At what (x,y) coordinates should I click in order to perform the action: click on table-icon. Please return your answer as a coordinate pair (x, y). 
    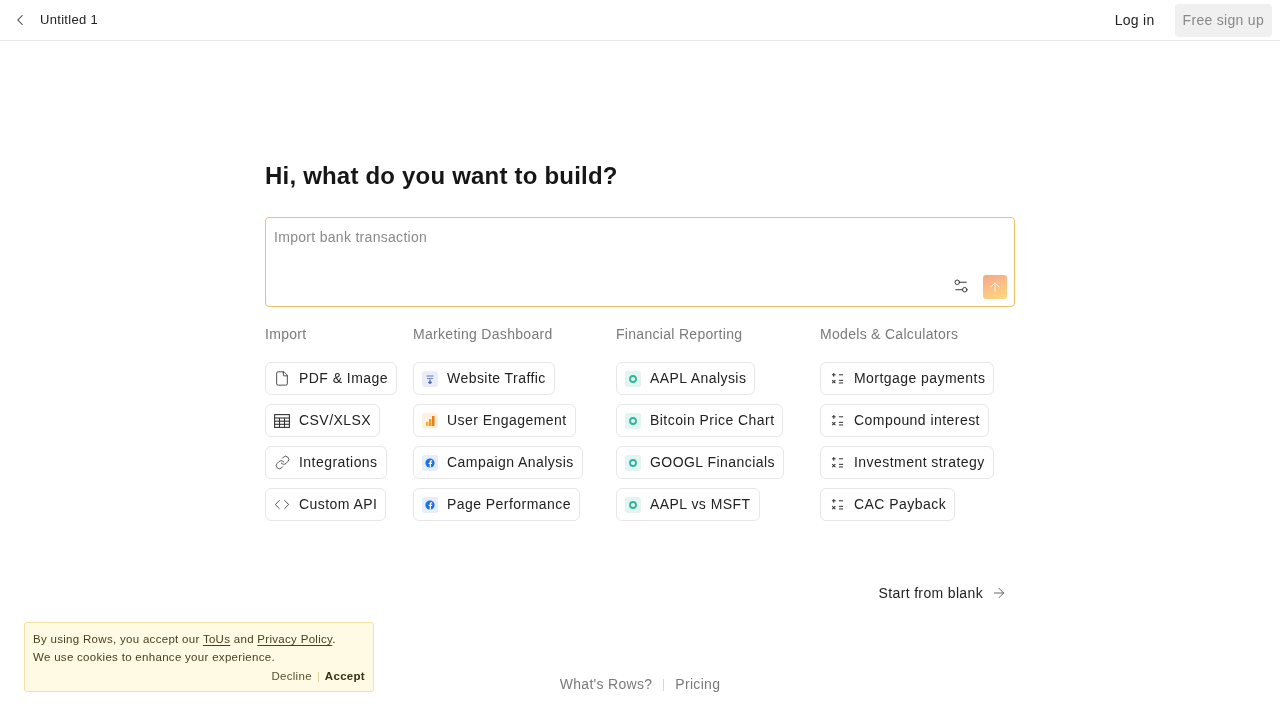
    Looking at the image, I should click on (282, 420).